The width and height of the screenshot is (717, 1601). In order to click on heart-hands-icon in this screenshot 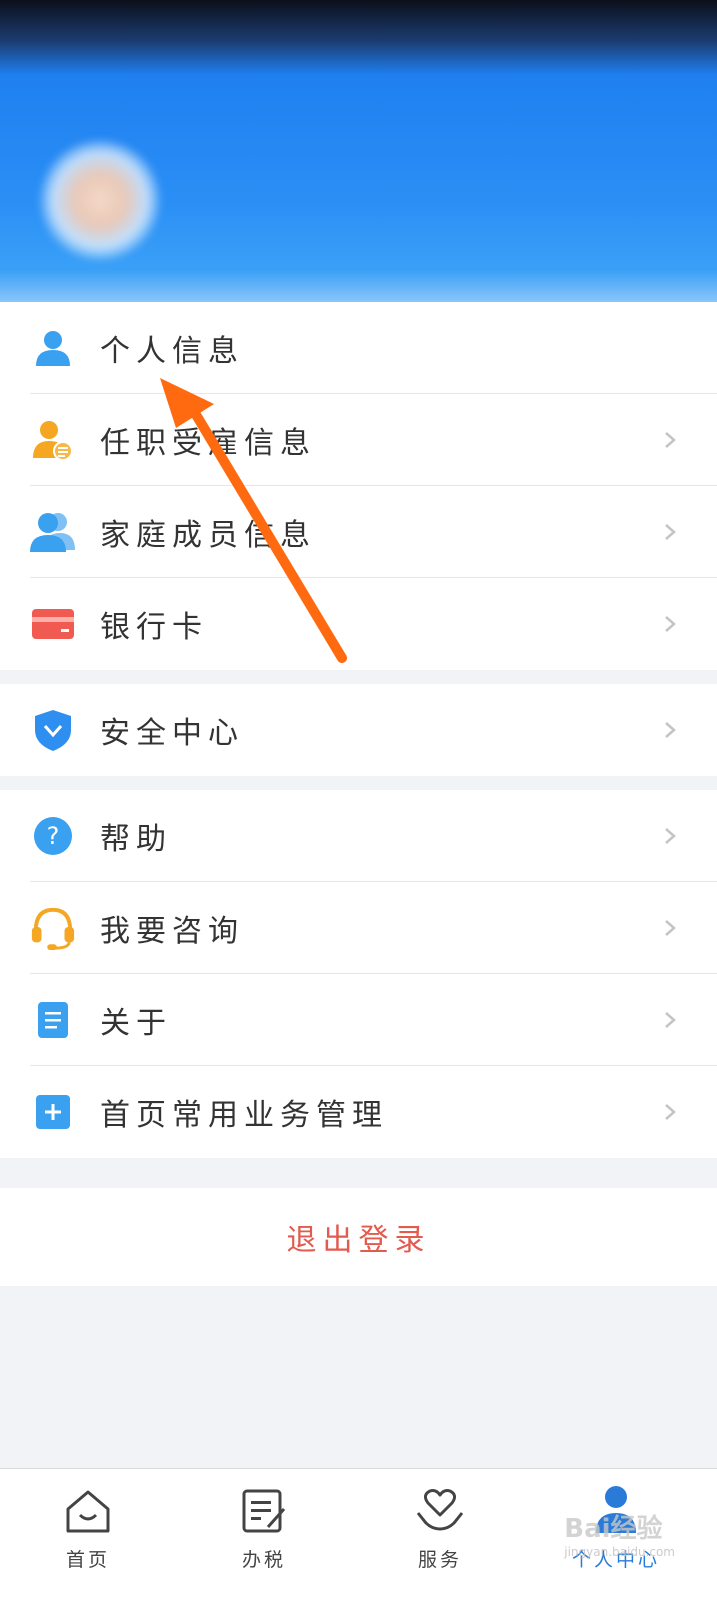, I will do `click(440, 1510)`.